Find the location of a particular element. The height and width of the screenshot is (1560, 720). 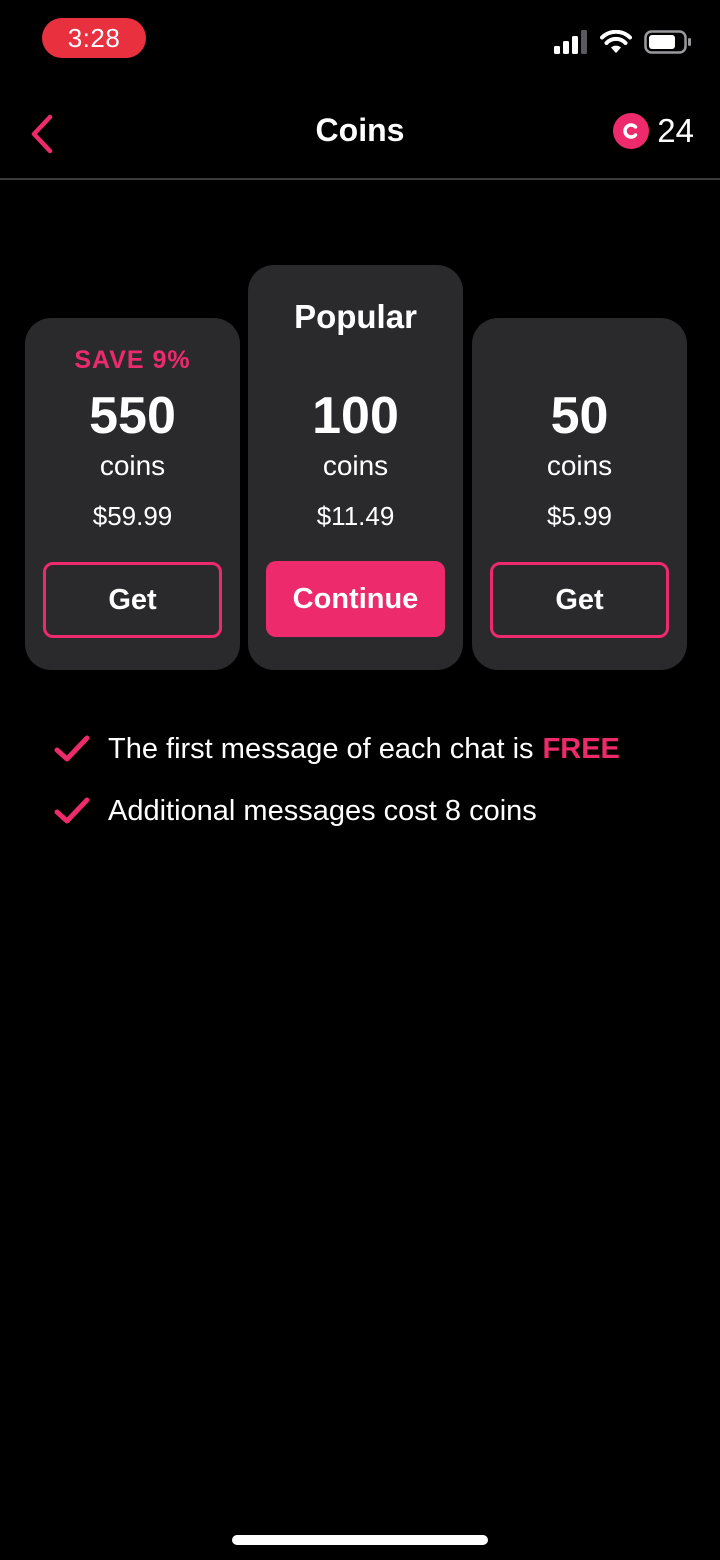

status-bar: 3:28 is located at coordinates (360, 40).